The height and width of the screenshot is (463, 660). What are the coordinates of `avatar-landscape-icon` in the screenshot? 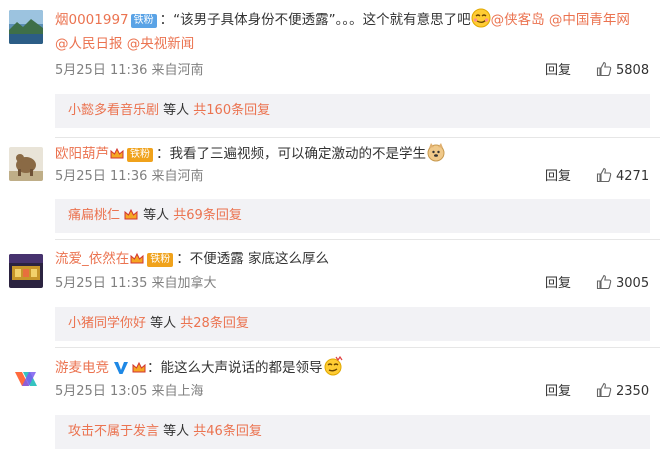 It's located at (26, 27).